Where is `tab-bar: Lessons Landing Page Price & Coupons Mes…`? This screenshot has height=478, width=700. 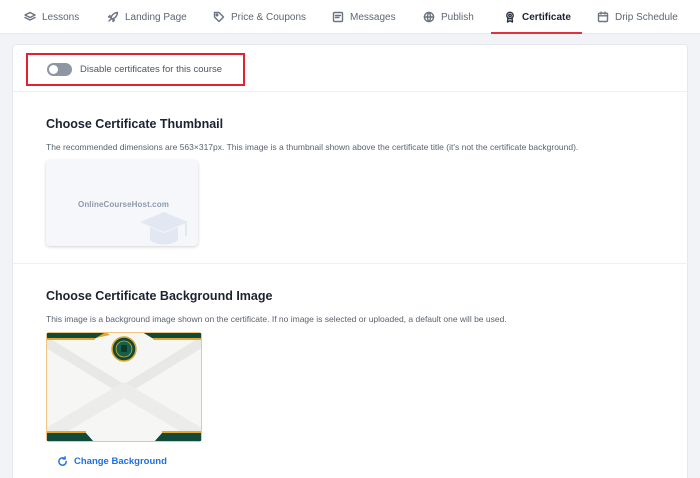
tab-bar: Lessons Landing Page Price & Coupons Mes… is located at coordinates (350, 17).